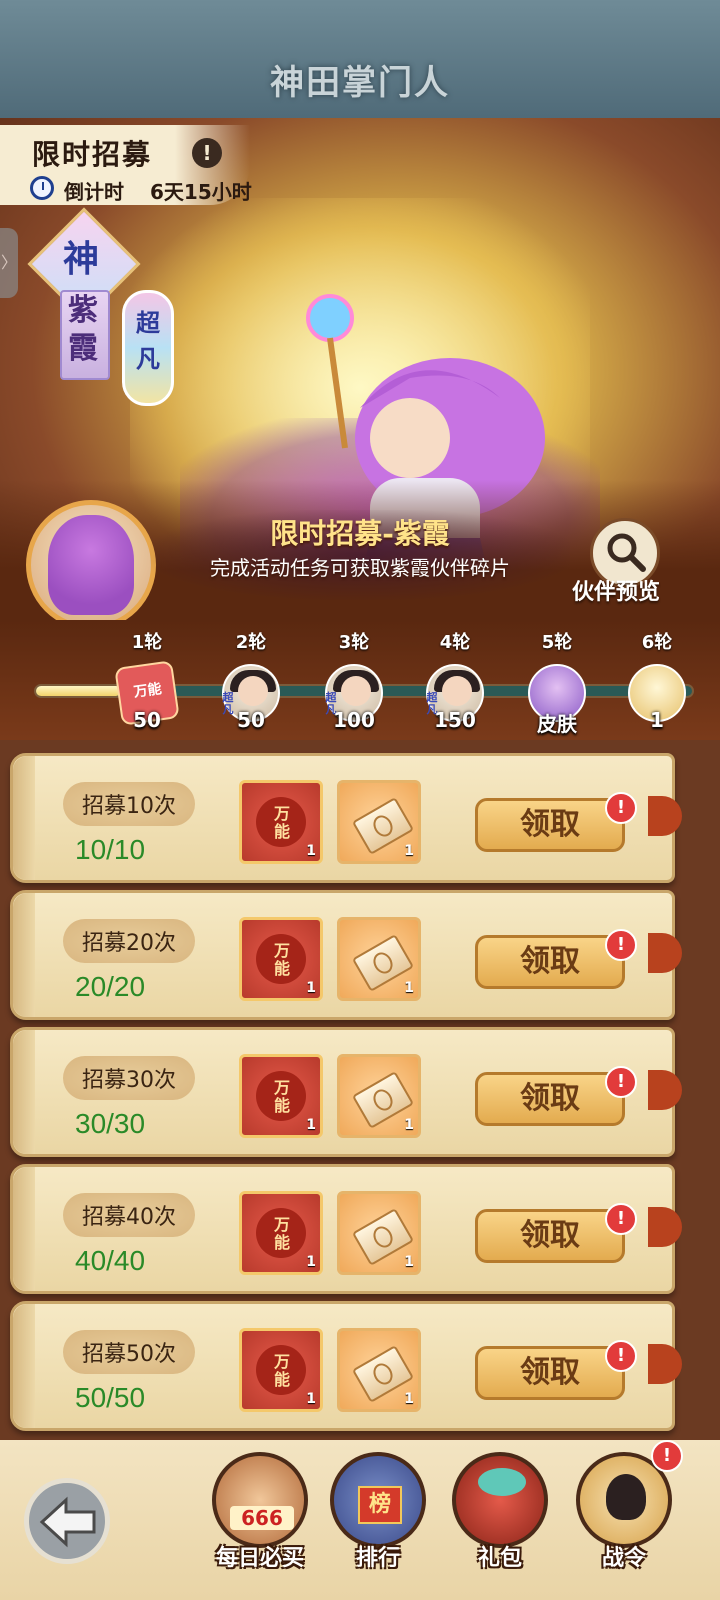 The height and width of the screenshot is (1600, 720). I want to click on milestone-round-label: 2轮, so click(251, 642).